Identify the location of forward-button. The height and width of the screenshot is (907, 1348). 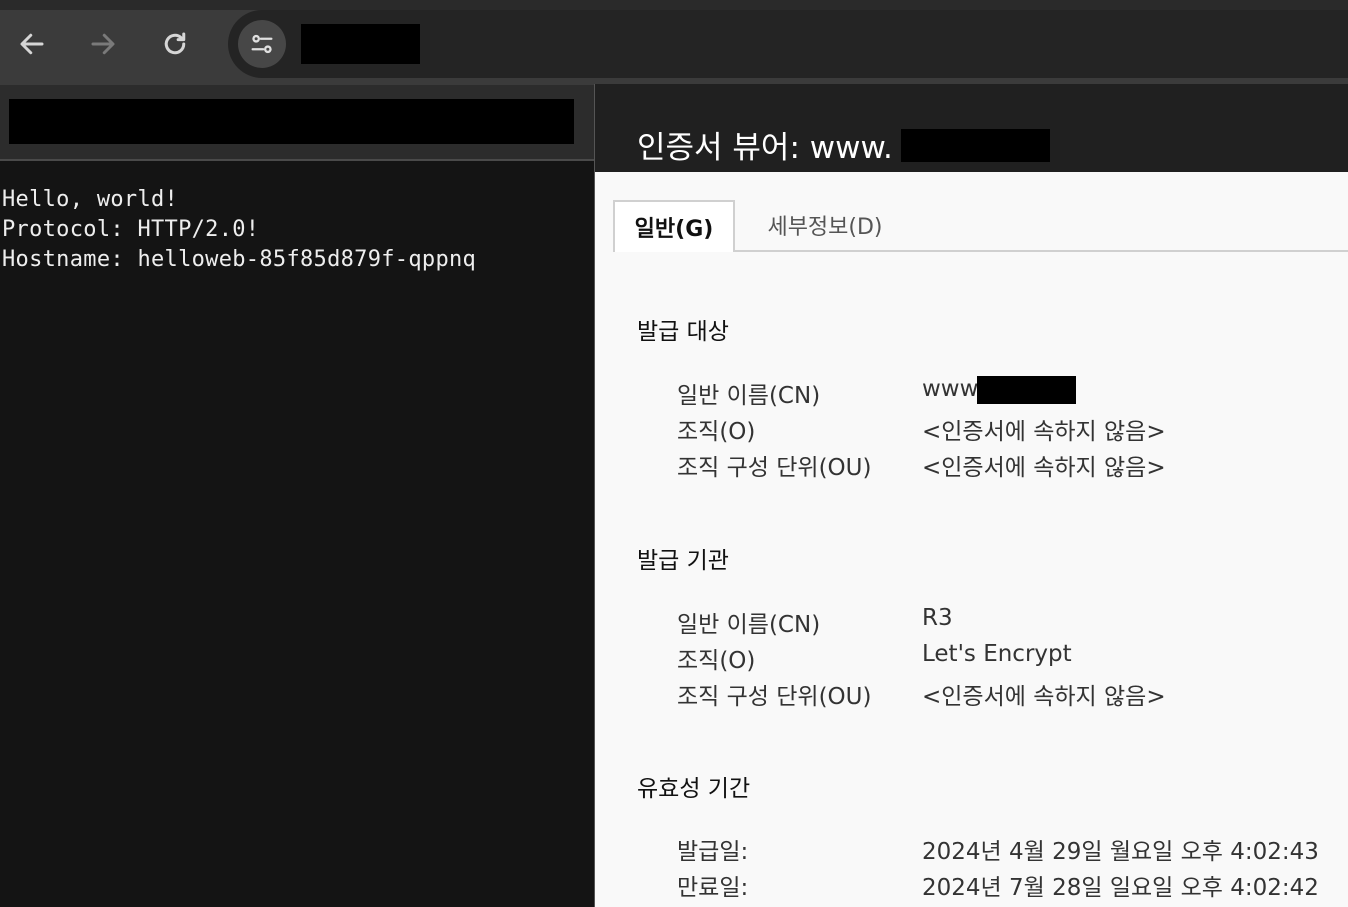
(103, 44).